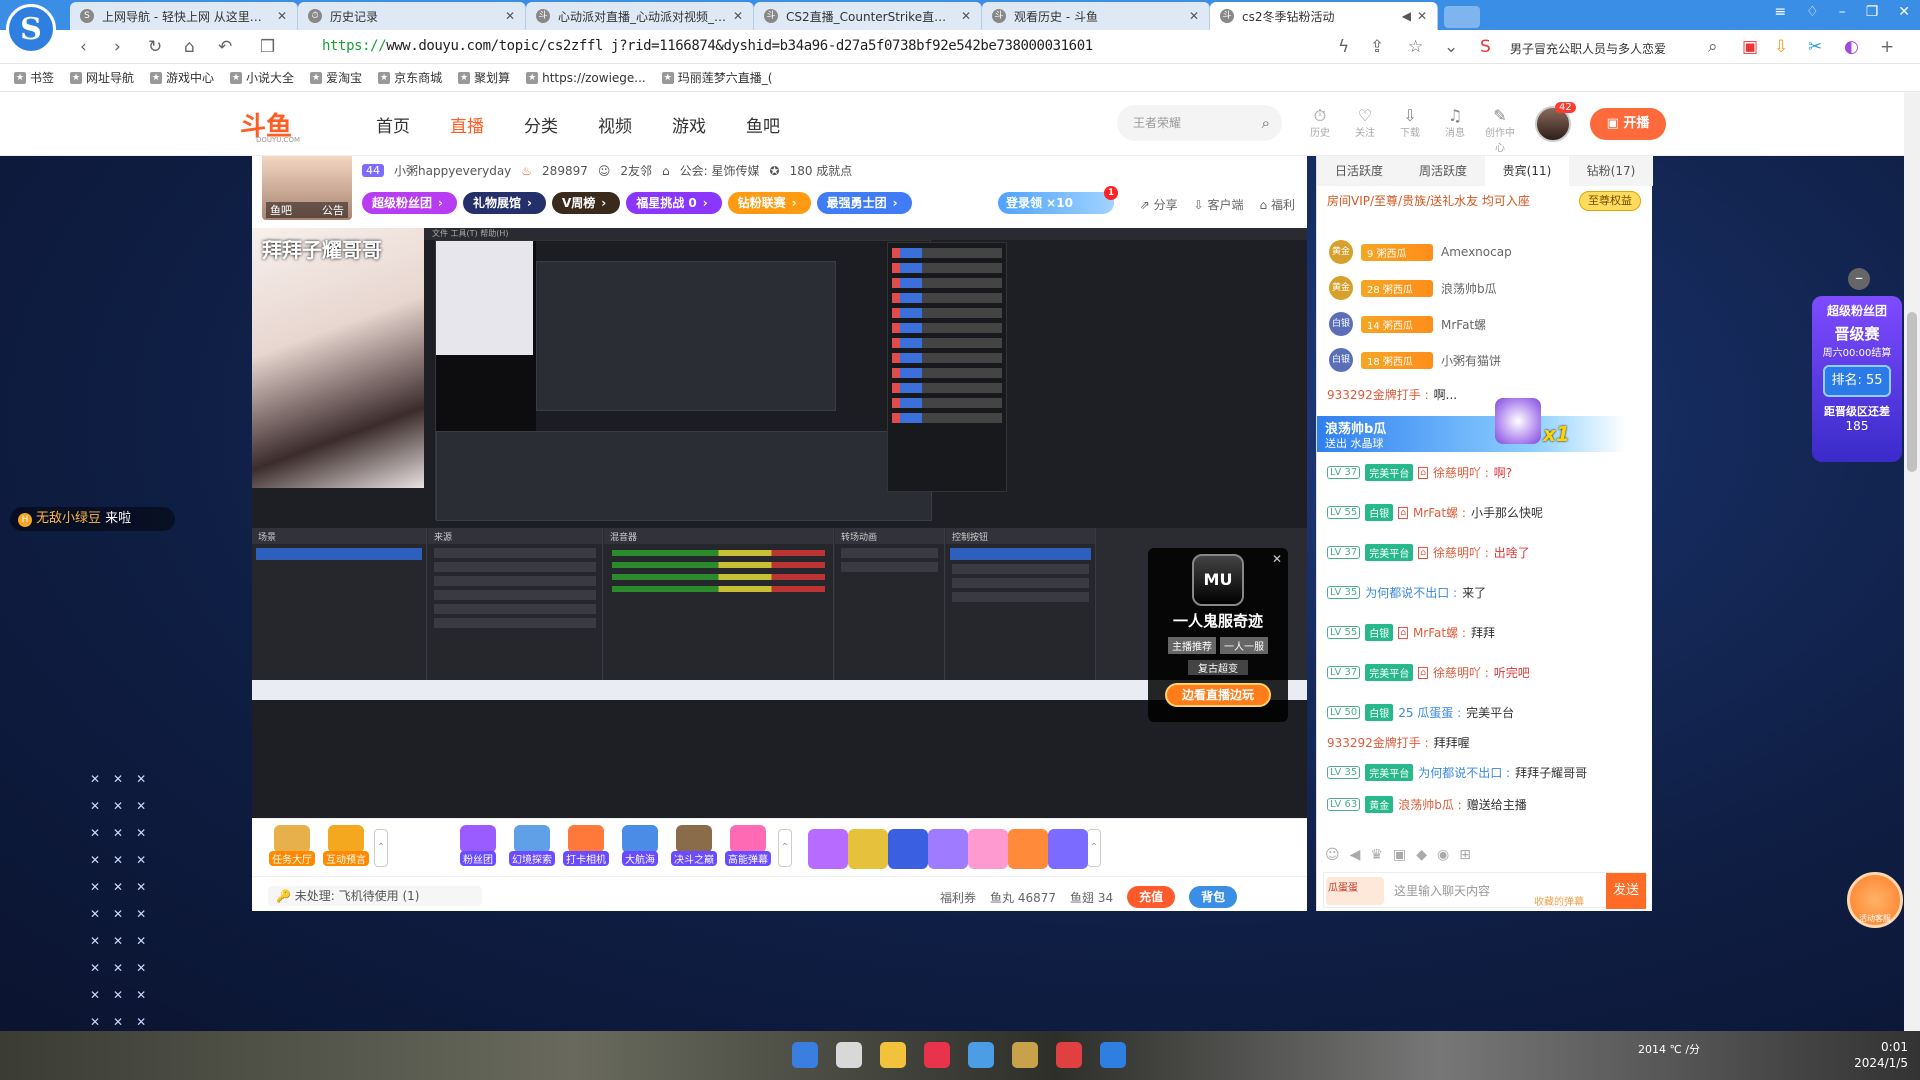  Describe the element at coordinates (1058, 200) in the screenshot. I see `login-gift-button: 登录领 ×10 1` at that location.